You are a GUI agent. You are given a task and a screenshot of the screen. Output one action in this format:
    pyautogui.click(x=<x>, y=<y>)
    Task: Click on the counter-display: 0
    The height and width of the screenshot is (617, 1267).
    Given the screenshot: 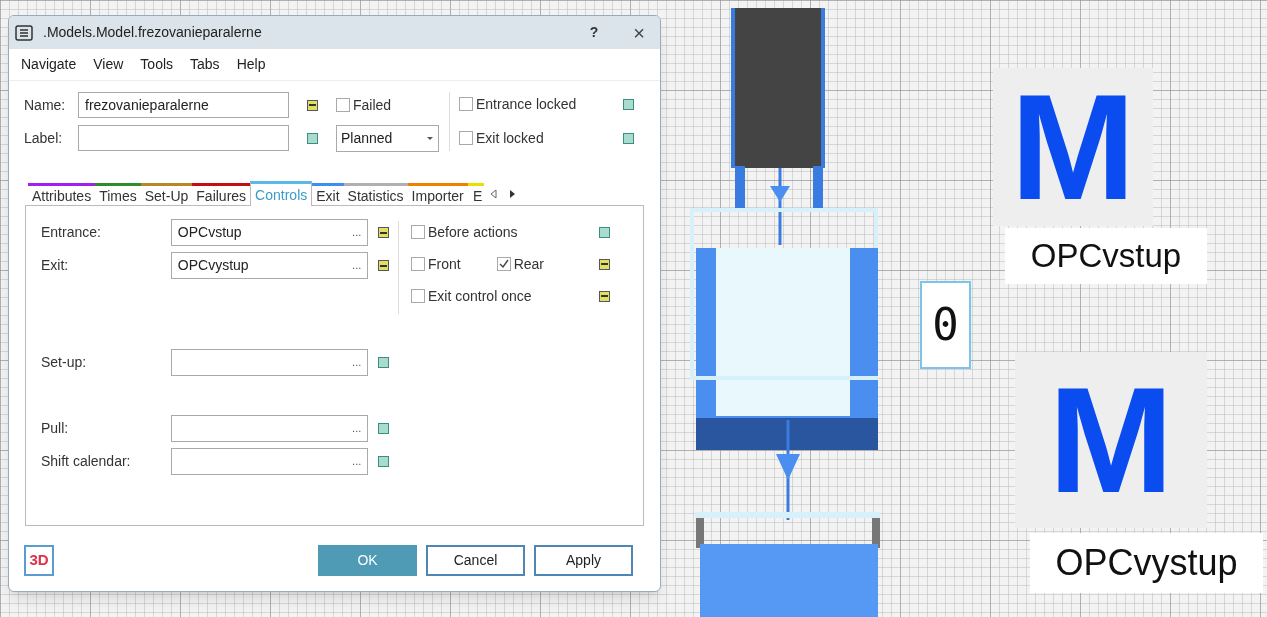 What is the action you would take?
    pyautogui.click(x=945, y=325)
    